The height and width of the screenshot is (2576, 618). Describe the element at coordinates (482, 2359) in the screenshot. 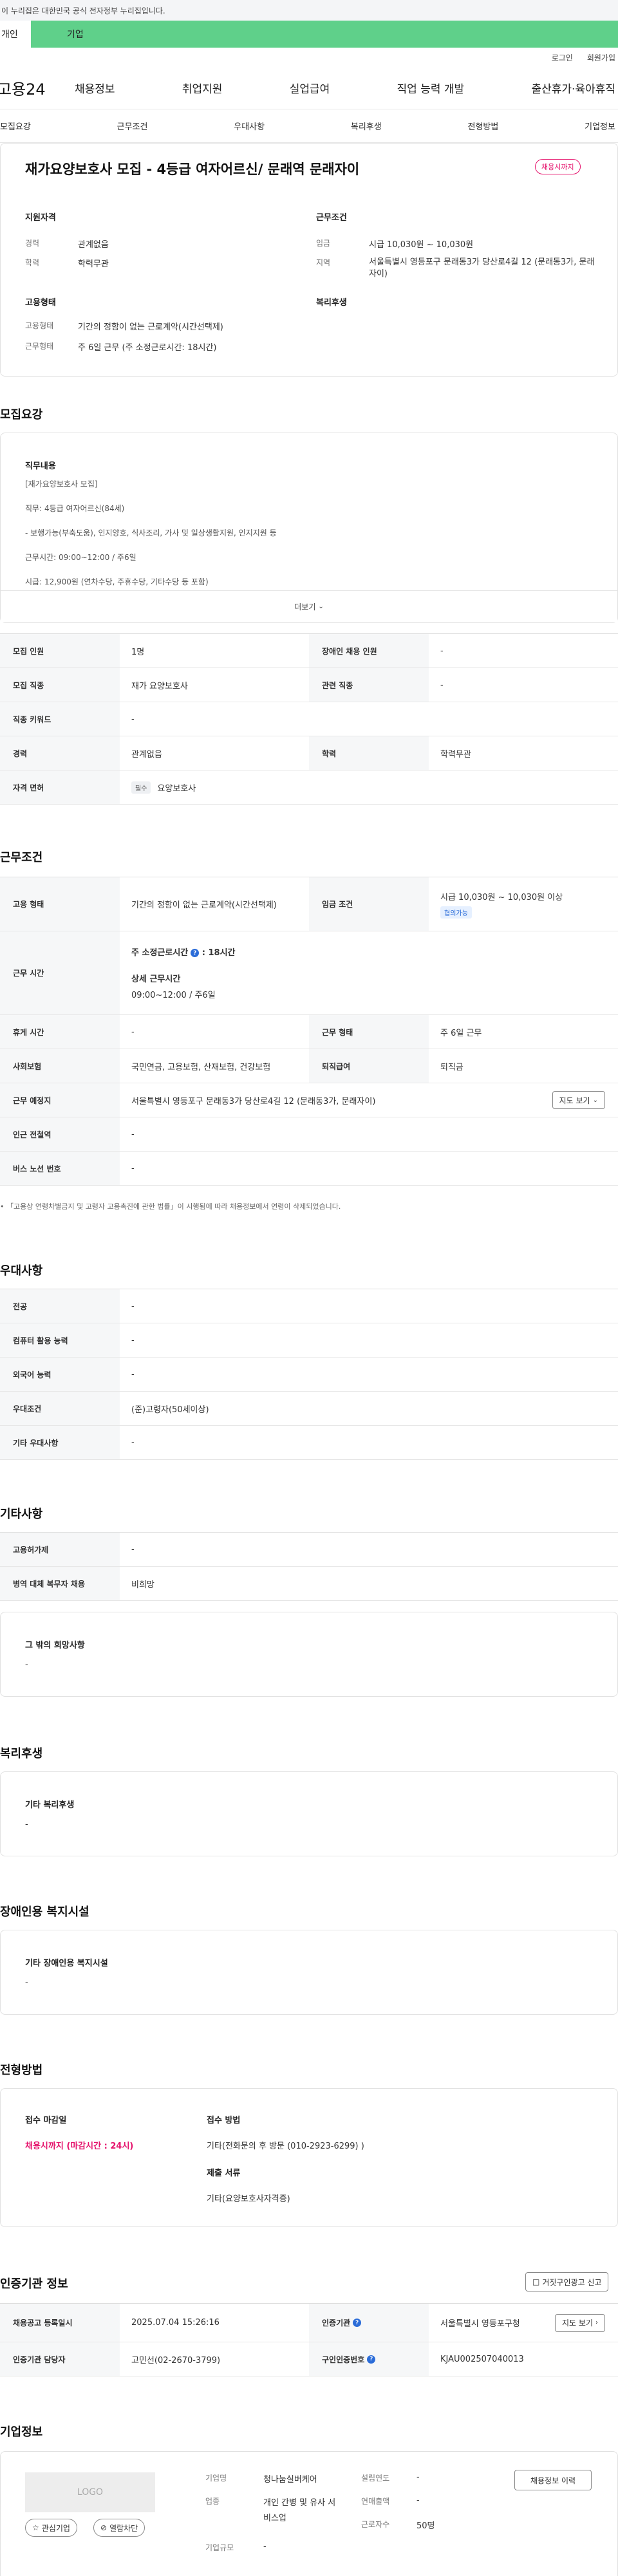

I see `id-value: KJAU002507040013` at that location.